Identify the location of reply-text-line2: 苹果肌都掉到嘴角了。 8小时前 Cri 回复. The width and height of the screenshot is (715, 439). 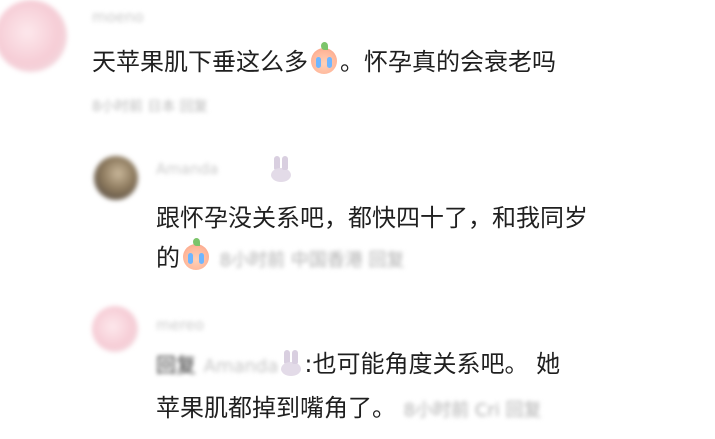
(349, 409).